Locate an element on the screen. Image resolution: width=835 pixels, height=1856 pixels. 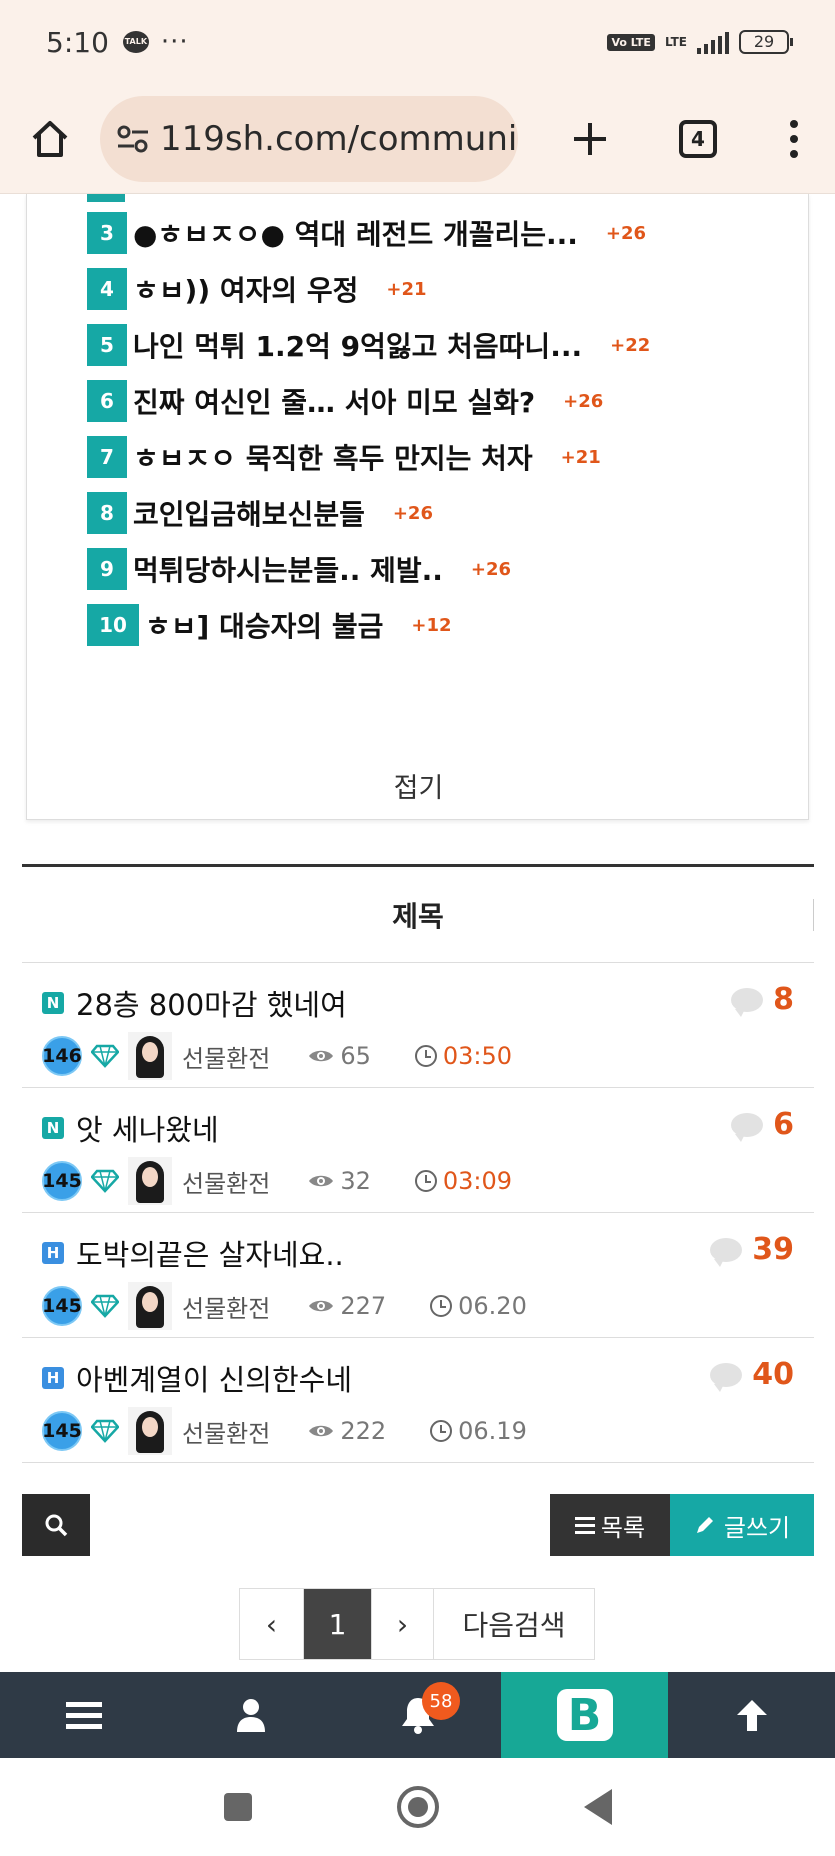
rank-title: 코인입금해보신분들 is located at coordinates (249, 513).